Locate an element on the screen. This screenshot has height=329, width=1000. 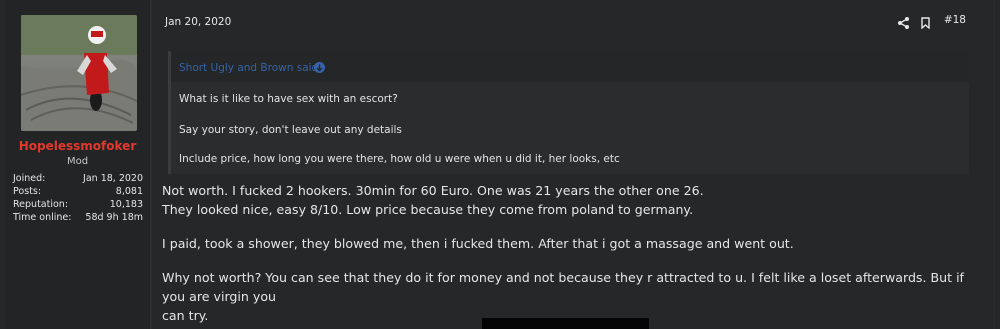
stat-value: Jan 18, 2020 is located at coordinates (113, 178).